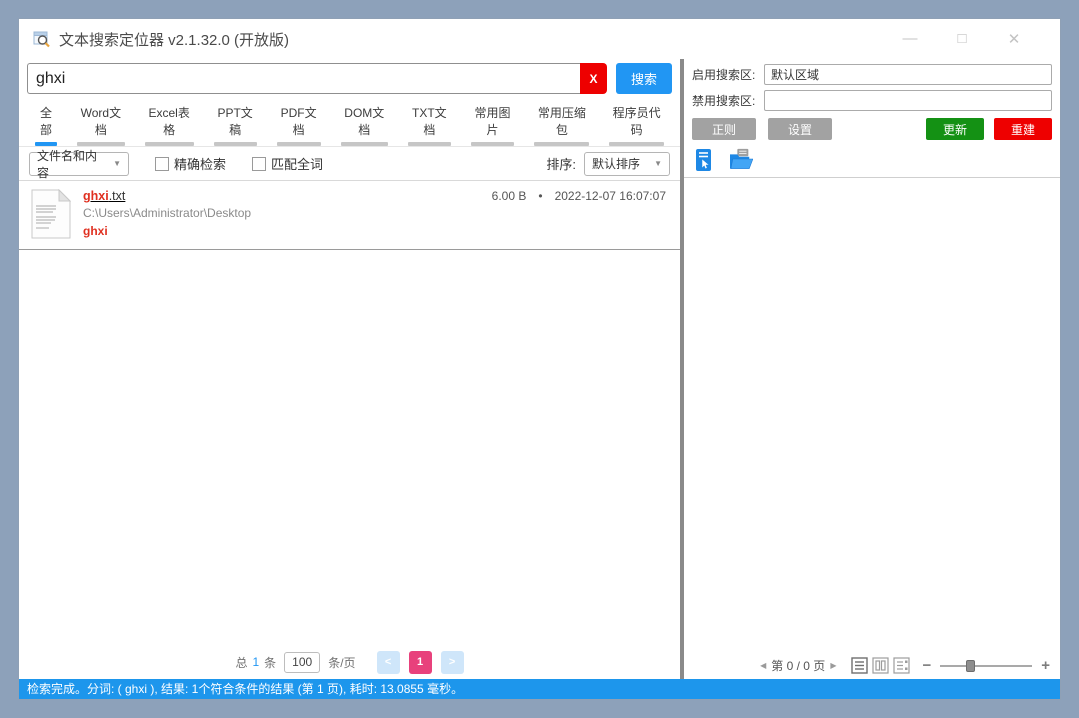 This screenshot has height=718, width=1079. Describe the element at coordinates (235, 123) in the screenshot. I see `tab-ppt: PPT文稿` at that location.